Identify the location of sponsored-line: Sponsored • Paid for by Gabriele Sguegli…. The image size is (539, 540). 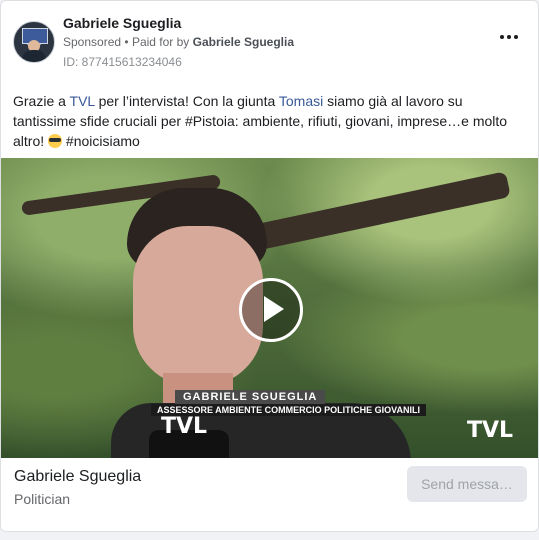
(178, 42).